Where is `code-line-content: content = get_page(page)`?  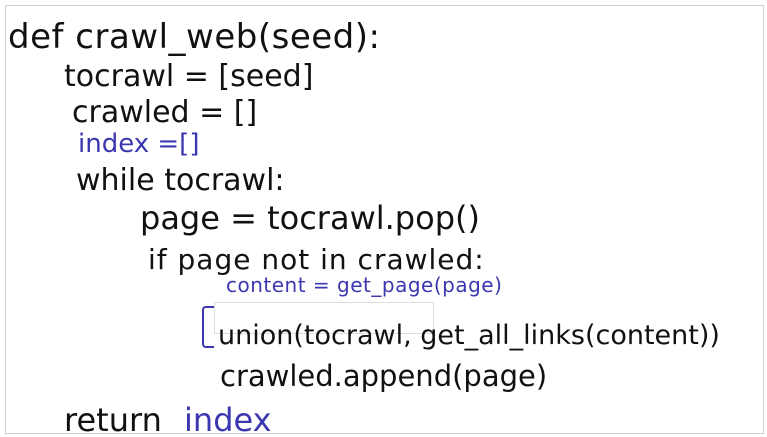 code-line-content: content = get_page(page) is located at coordinates (364, 285).